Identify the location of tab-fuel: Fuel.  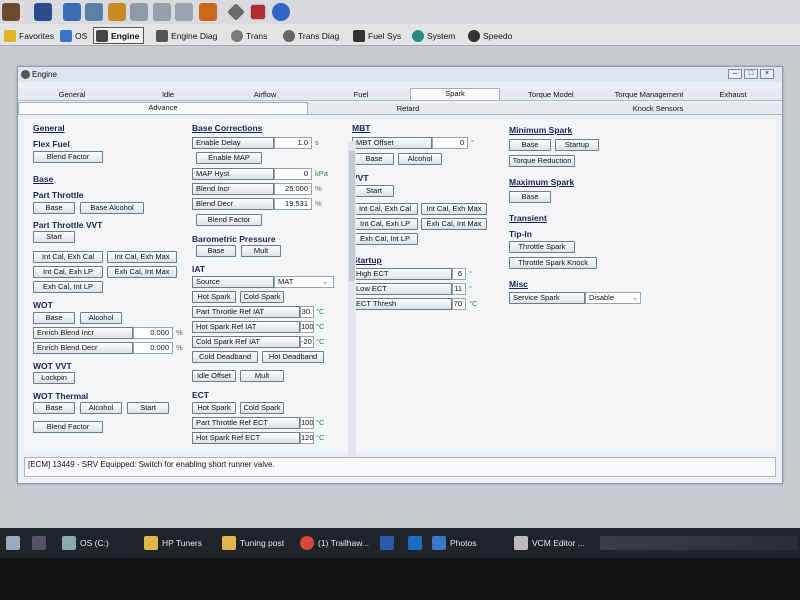
(361, 94).